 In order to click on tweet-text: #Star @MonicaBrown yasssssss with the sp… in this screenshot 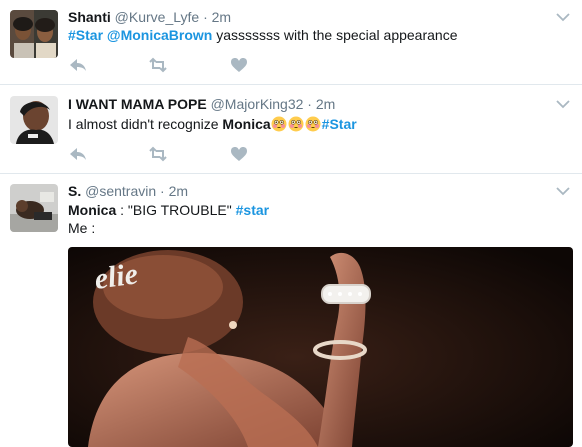, I will do `click(262, 35)`.